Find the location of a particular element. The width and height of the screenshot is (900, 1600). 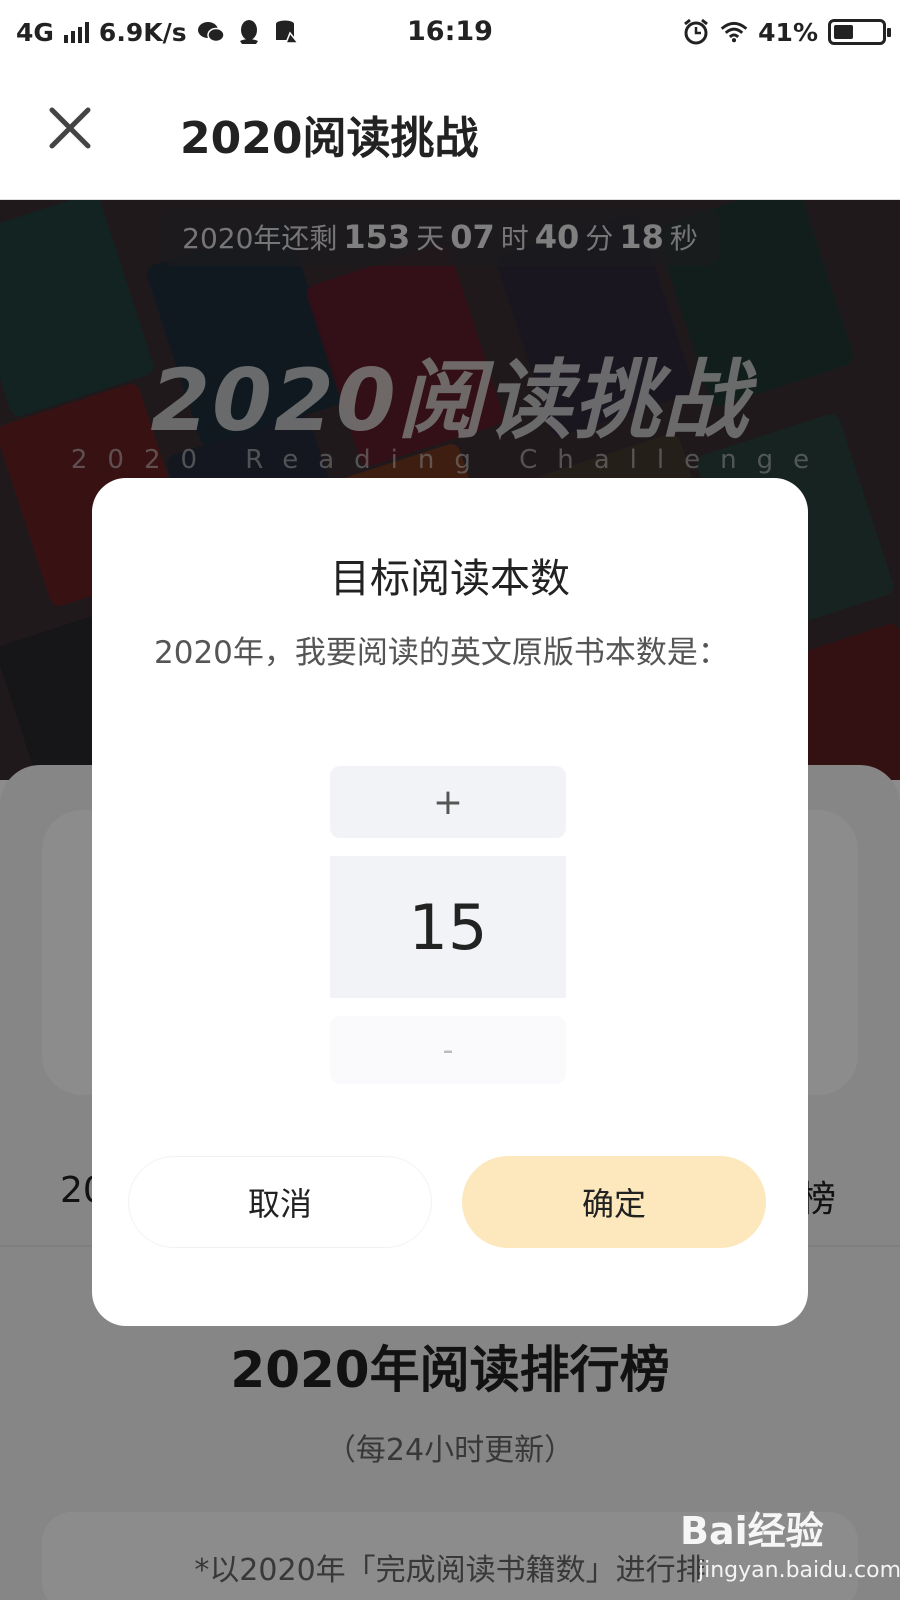

dialog-title: 目标阅读本数 is located at coordinates (450, 579).